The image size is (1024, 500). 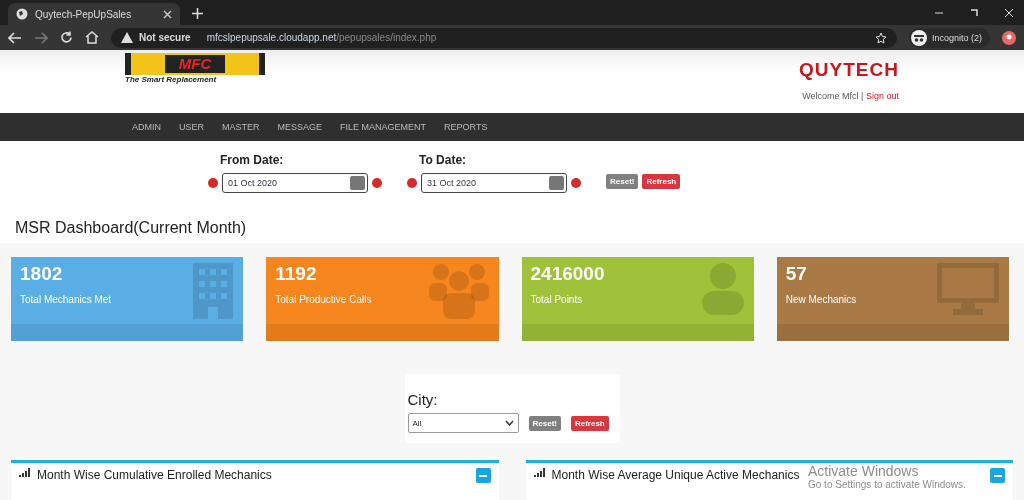 I want to click on activation-notice-title: Activate Windows, so click(x=864, y=471).